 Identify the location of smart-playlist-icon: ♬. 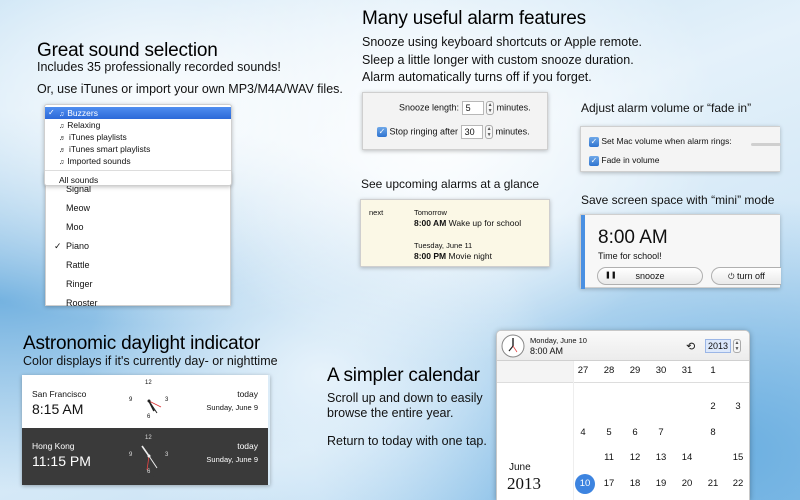
(62, 150).